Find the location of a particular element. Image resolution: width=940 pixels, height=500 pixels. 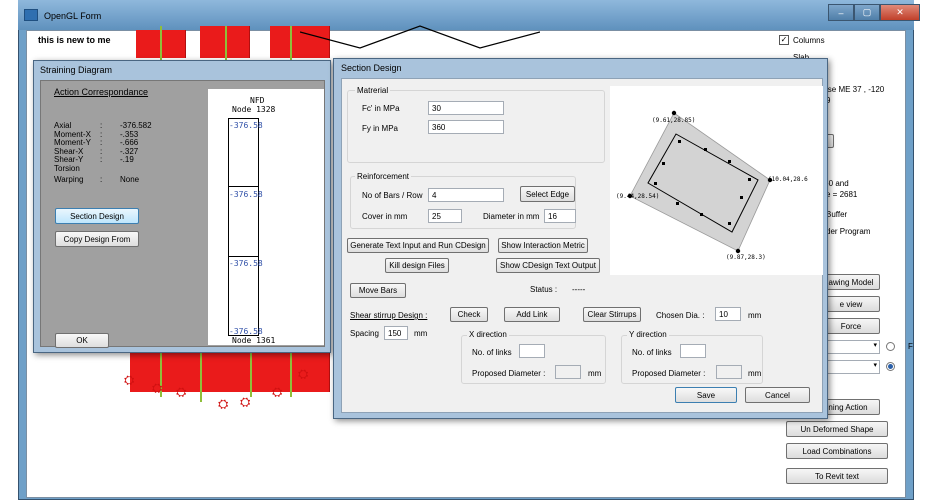

fc-label: Fc' in MPa is located at coordinates (381, 108).